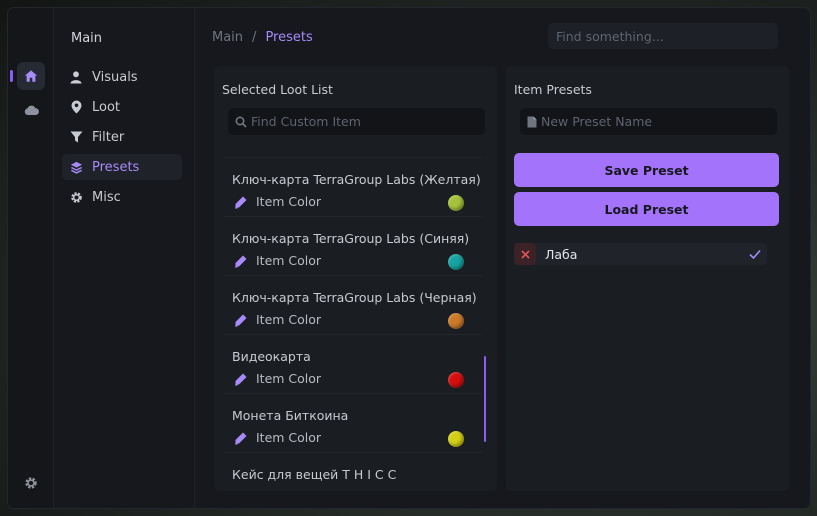 The image size is (817, 516). I want to click on custom-item-search, so click(356, 121).